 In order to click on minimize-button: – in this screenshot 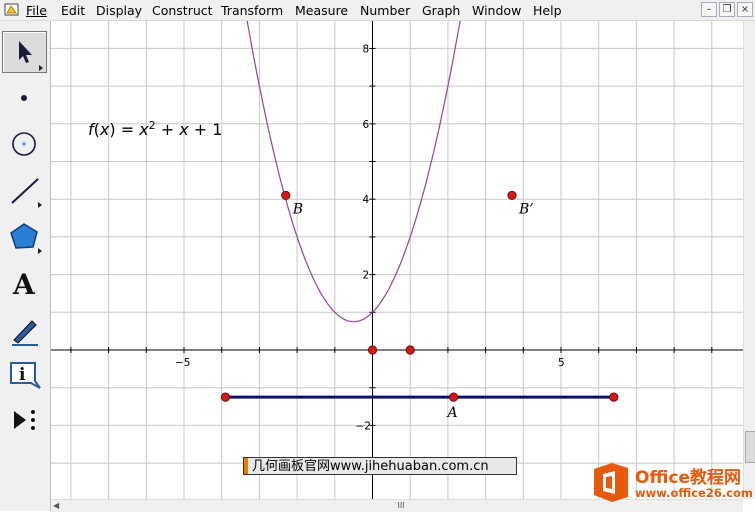, I will do `click(709, 9)`.